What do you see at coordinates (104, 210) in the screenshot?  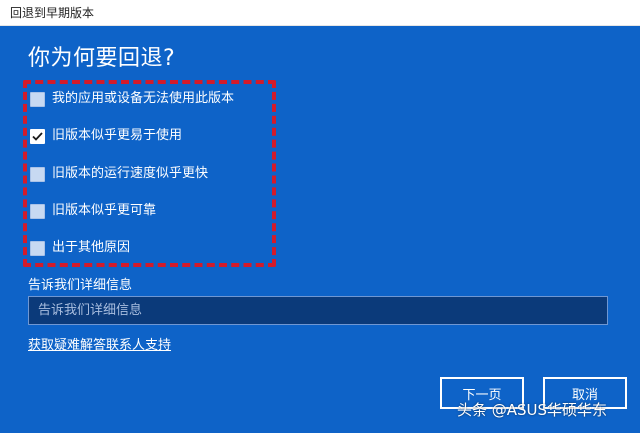 I see `option-label: 旧版本似乎更可靠` at bounding box center [104, 210].